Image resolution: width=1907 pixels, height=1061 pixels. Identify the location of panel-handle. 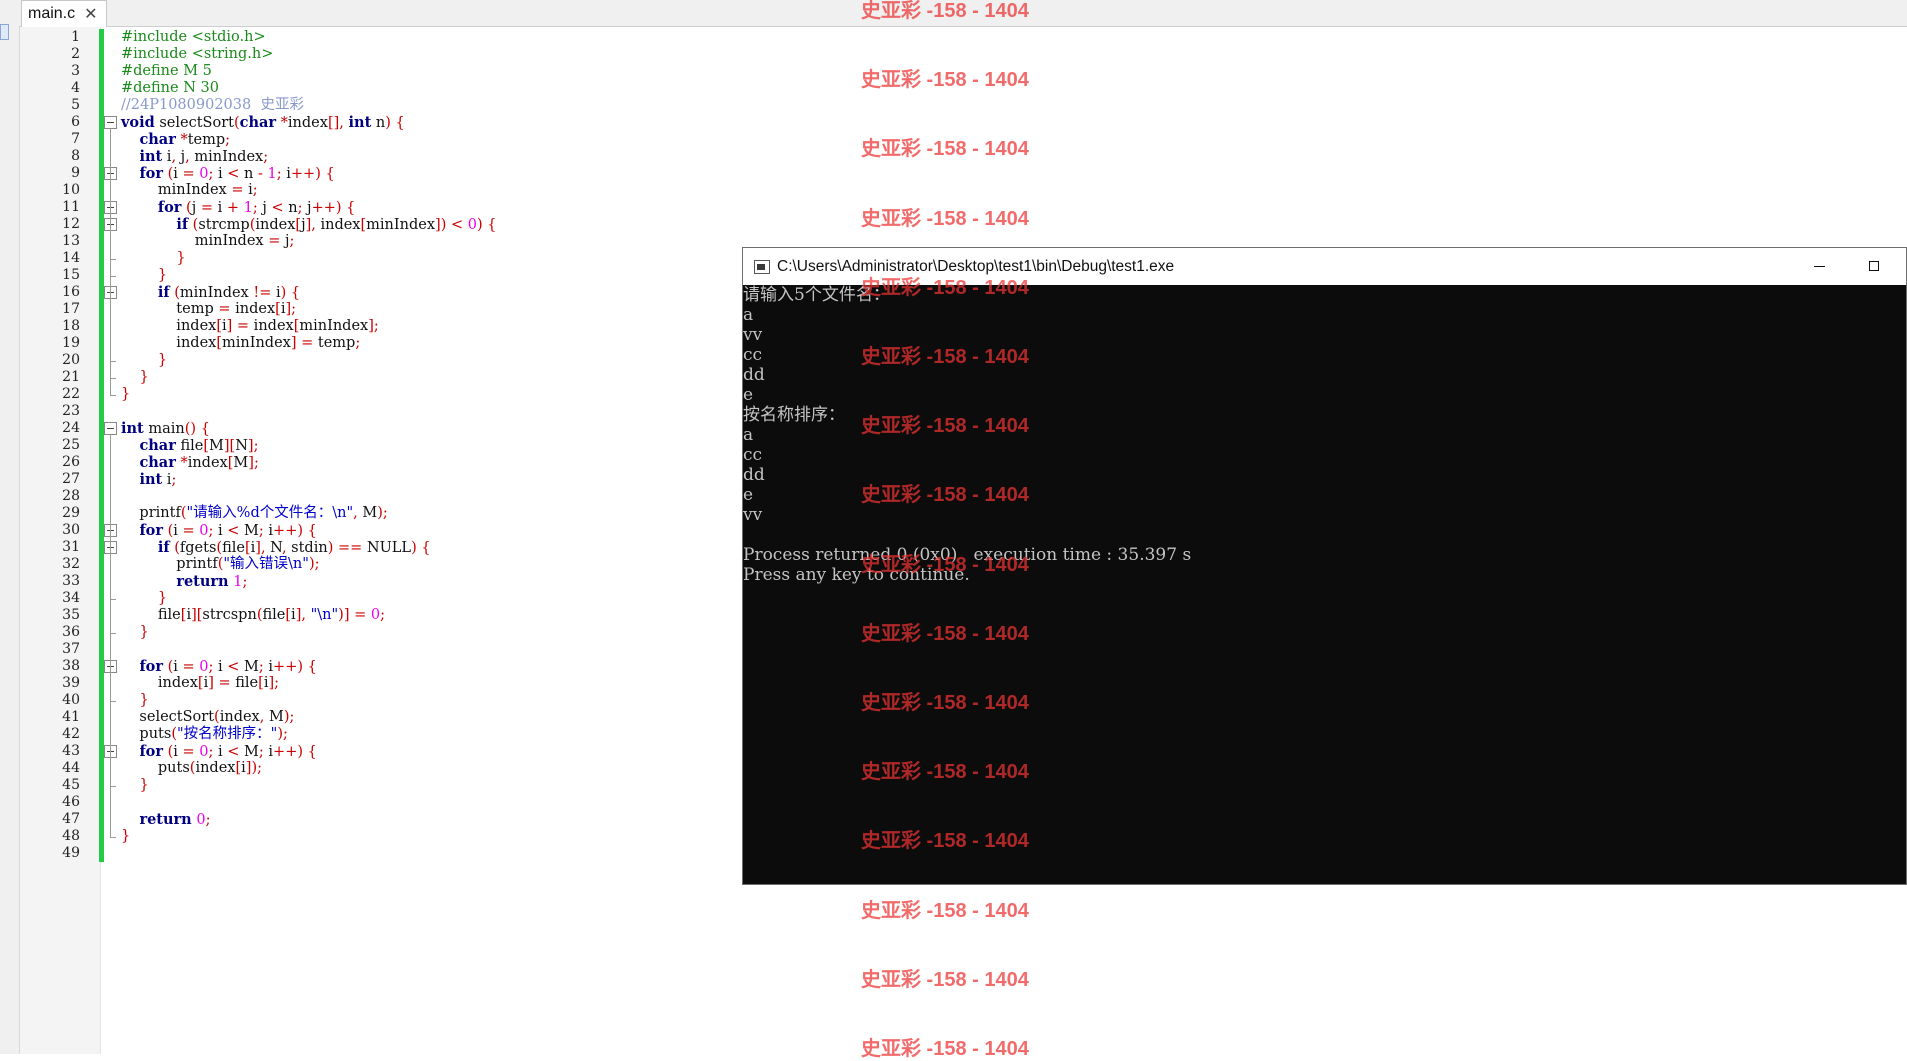
(4, 32).